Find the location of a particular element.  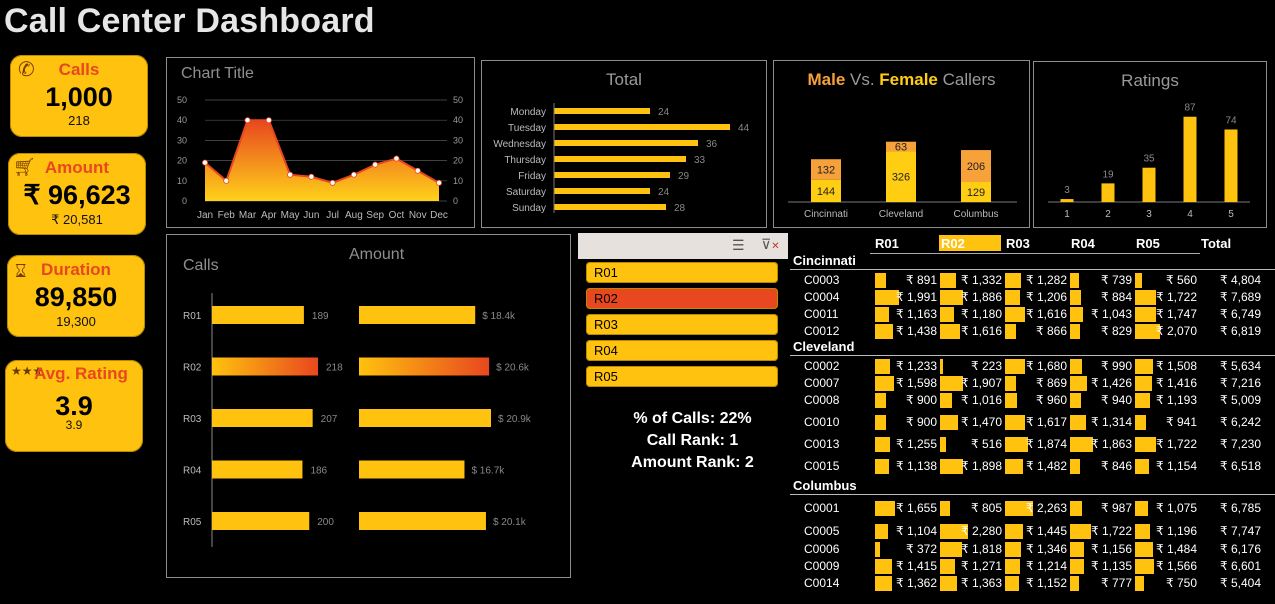

category-label: 3 is located at coordinates (1149, 214).